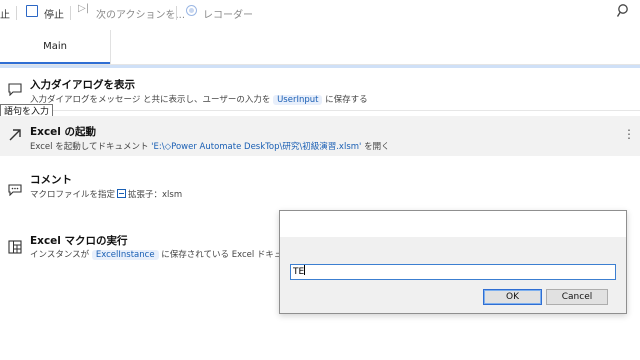  Describe the element at coordinates (191, 10) in the screenshot. I see `recorder-icon` at that location.